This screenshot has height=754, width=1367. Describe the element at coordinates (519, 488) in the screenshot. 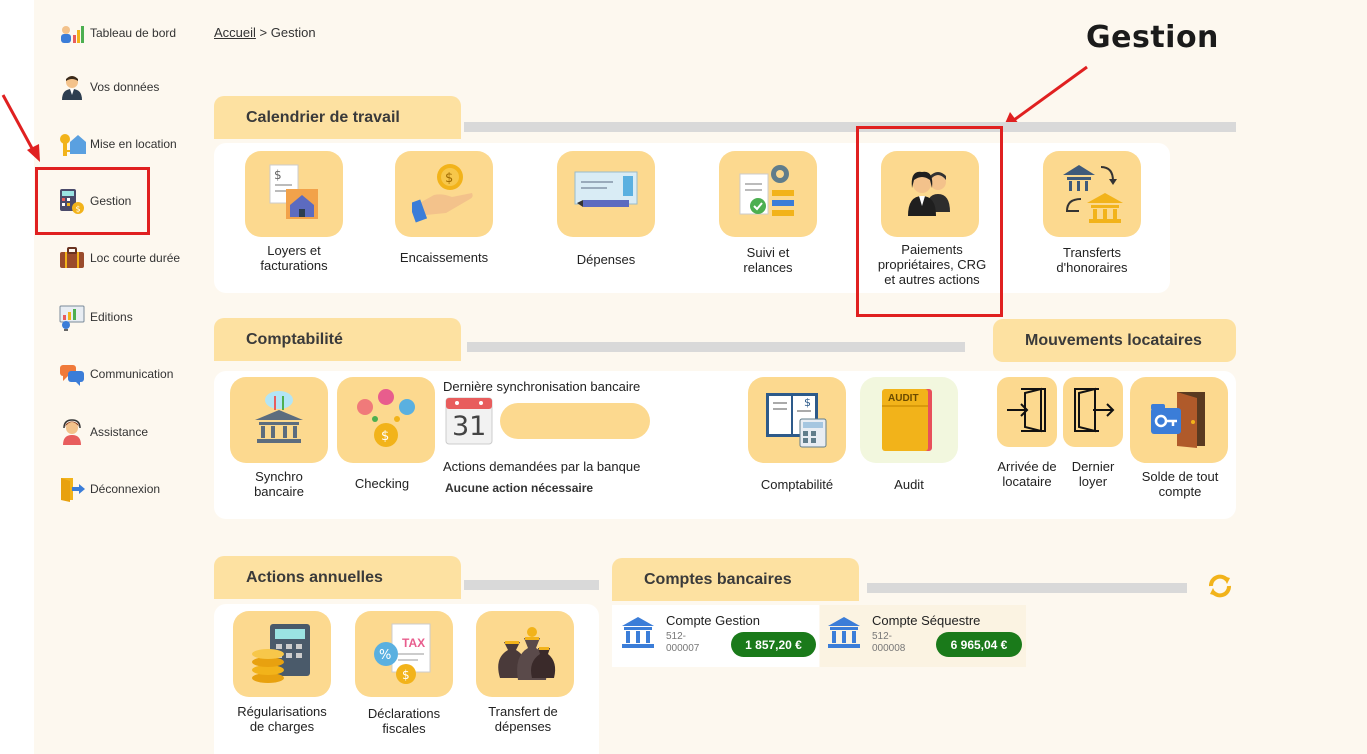

I see `bank-actions-status: Aucune action nécessaire` at that location.